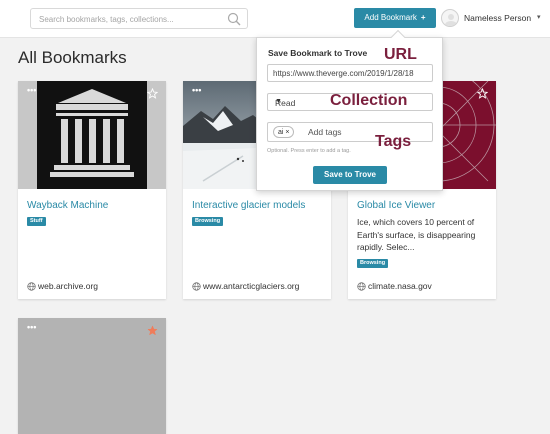 The height and width of the screenshot is (434, 550). I want to click on popup-title: Save Bookmark to Trove, so click(318, 53).